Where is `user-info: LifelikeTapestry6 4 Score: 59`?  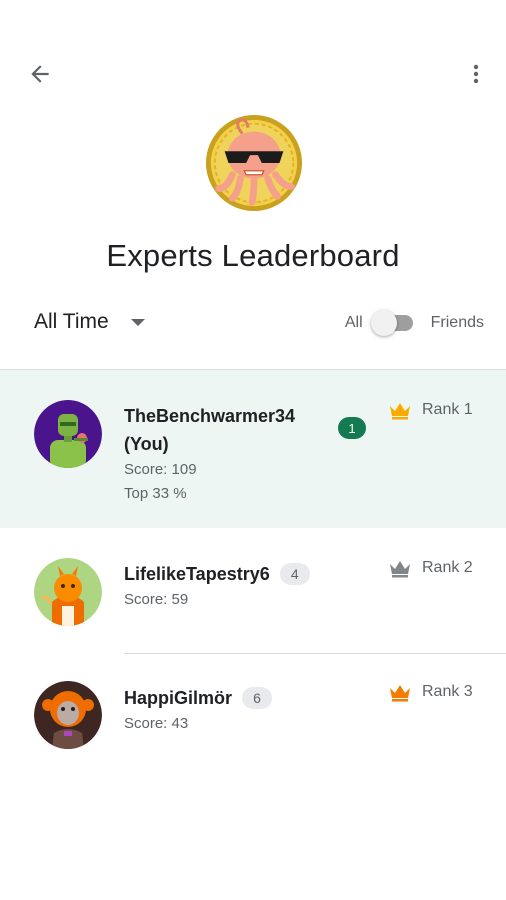
user-info: LifelikeTapestry6 4 Score: 59 is located at coordinates (217, 586).